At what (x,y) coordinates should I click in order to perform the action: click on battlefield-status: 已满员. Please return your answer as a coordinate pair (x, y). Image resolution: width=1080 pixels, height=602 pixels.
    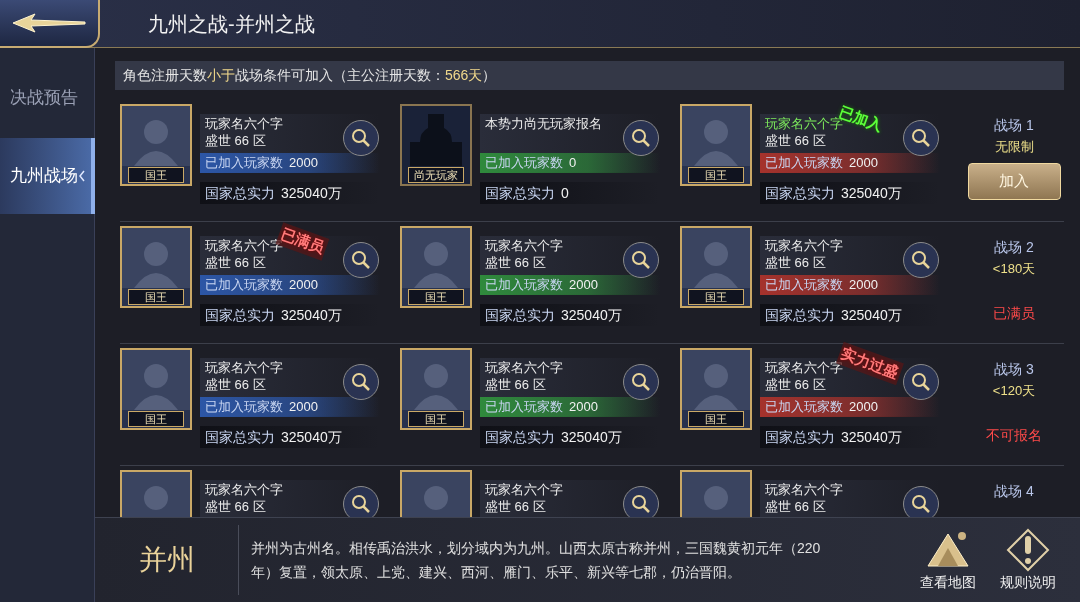
    Looking at the image, I should click on (1014, 313).